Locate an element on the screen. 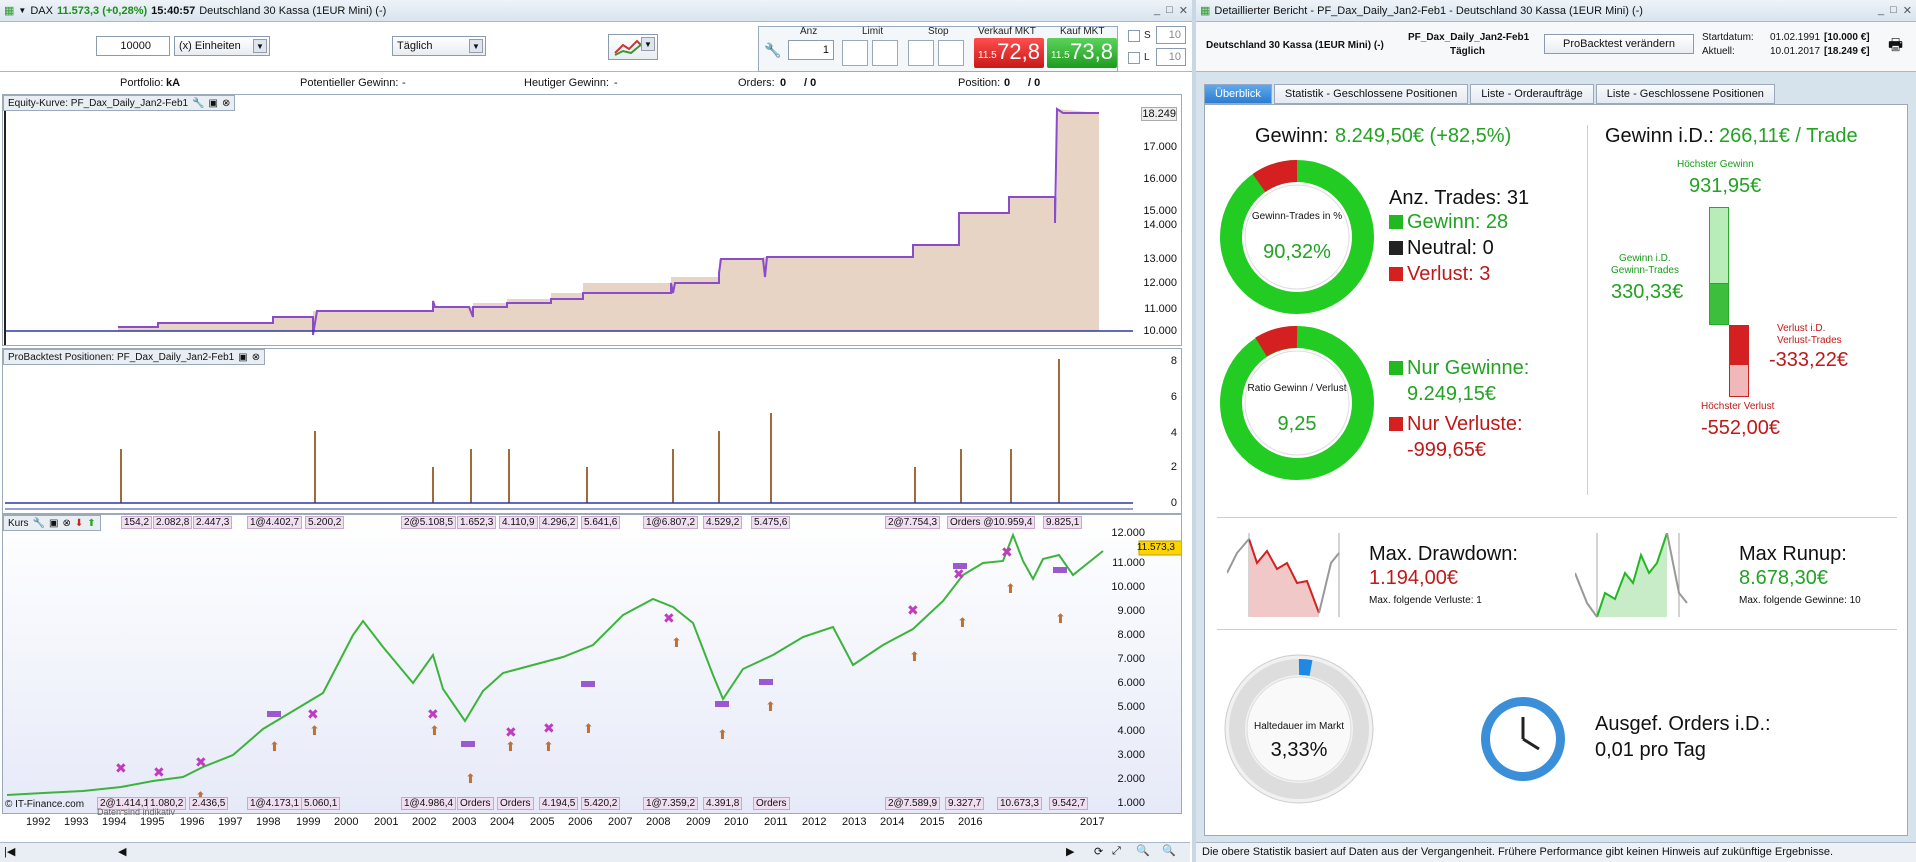 The height and width of the screenshot is (862, 1916). order-tag: 1@6.807,2 is located at coordinates (671, 522).